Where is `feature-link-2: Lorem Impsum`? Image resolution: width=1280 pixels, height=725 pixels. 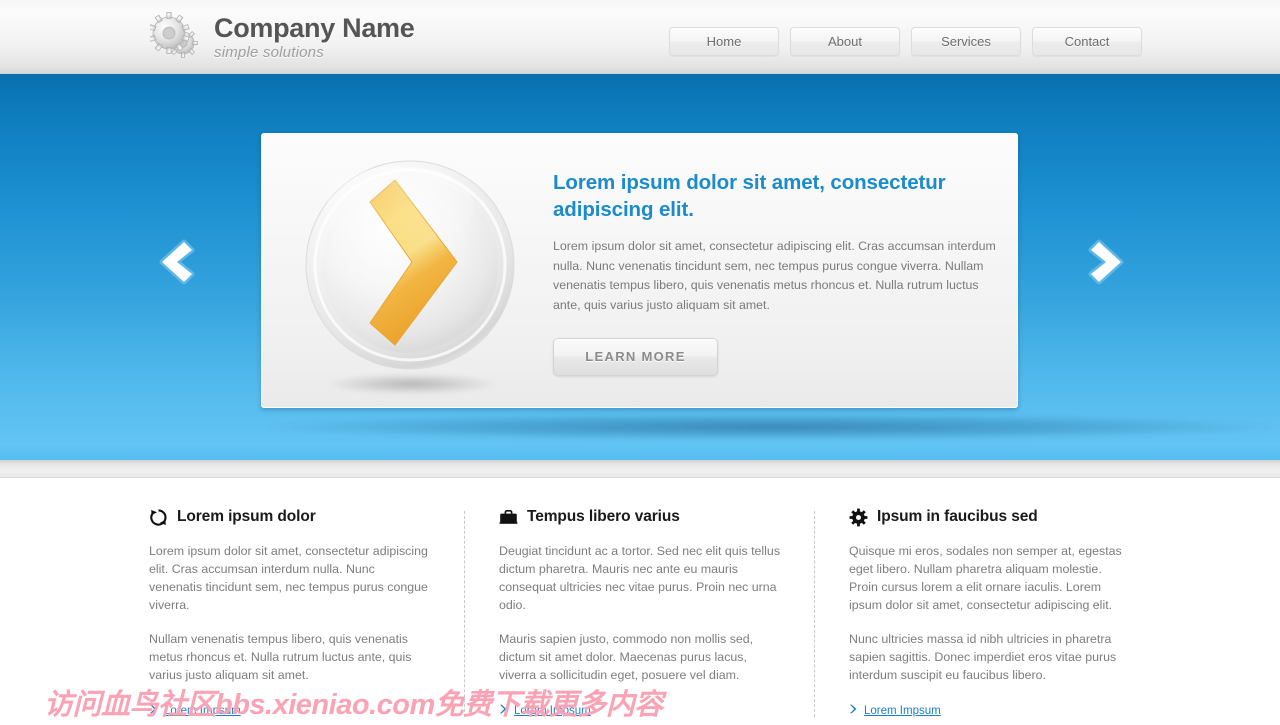
feature-link-2: Lorem Impsum is located at coordinates (545, 710).